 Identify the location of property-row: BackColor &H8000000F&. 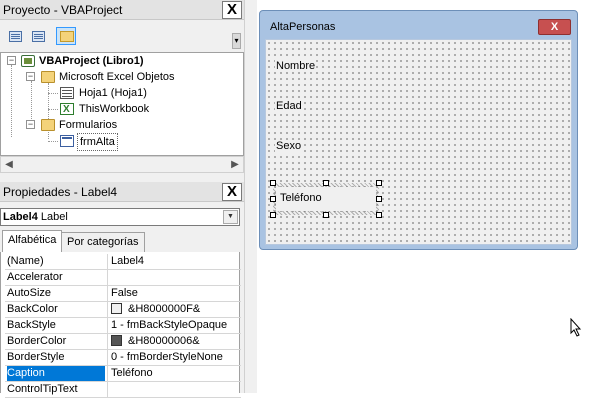
(123, 310).